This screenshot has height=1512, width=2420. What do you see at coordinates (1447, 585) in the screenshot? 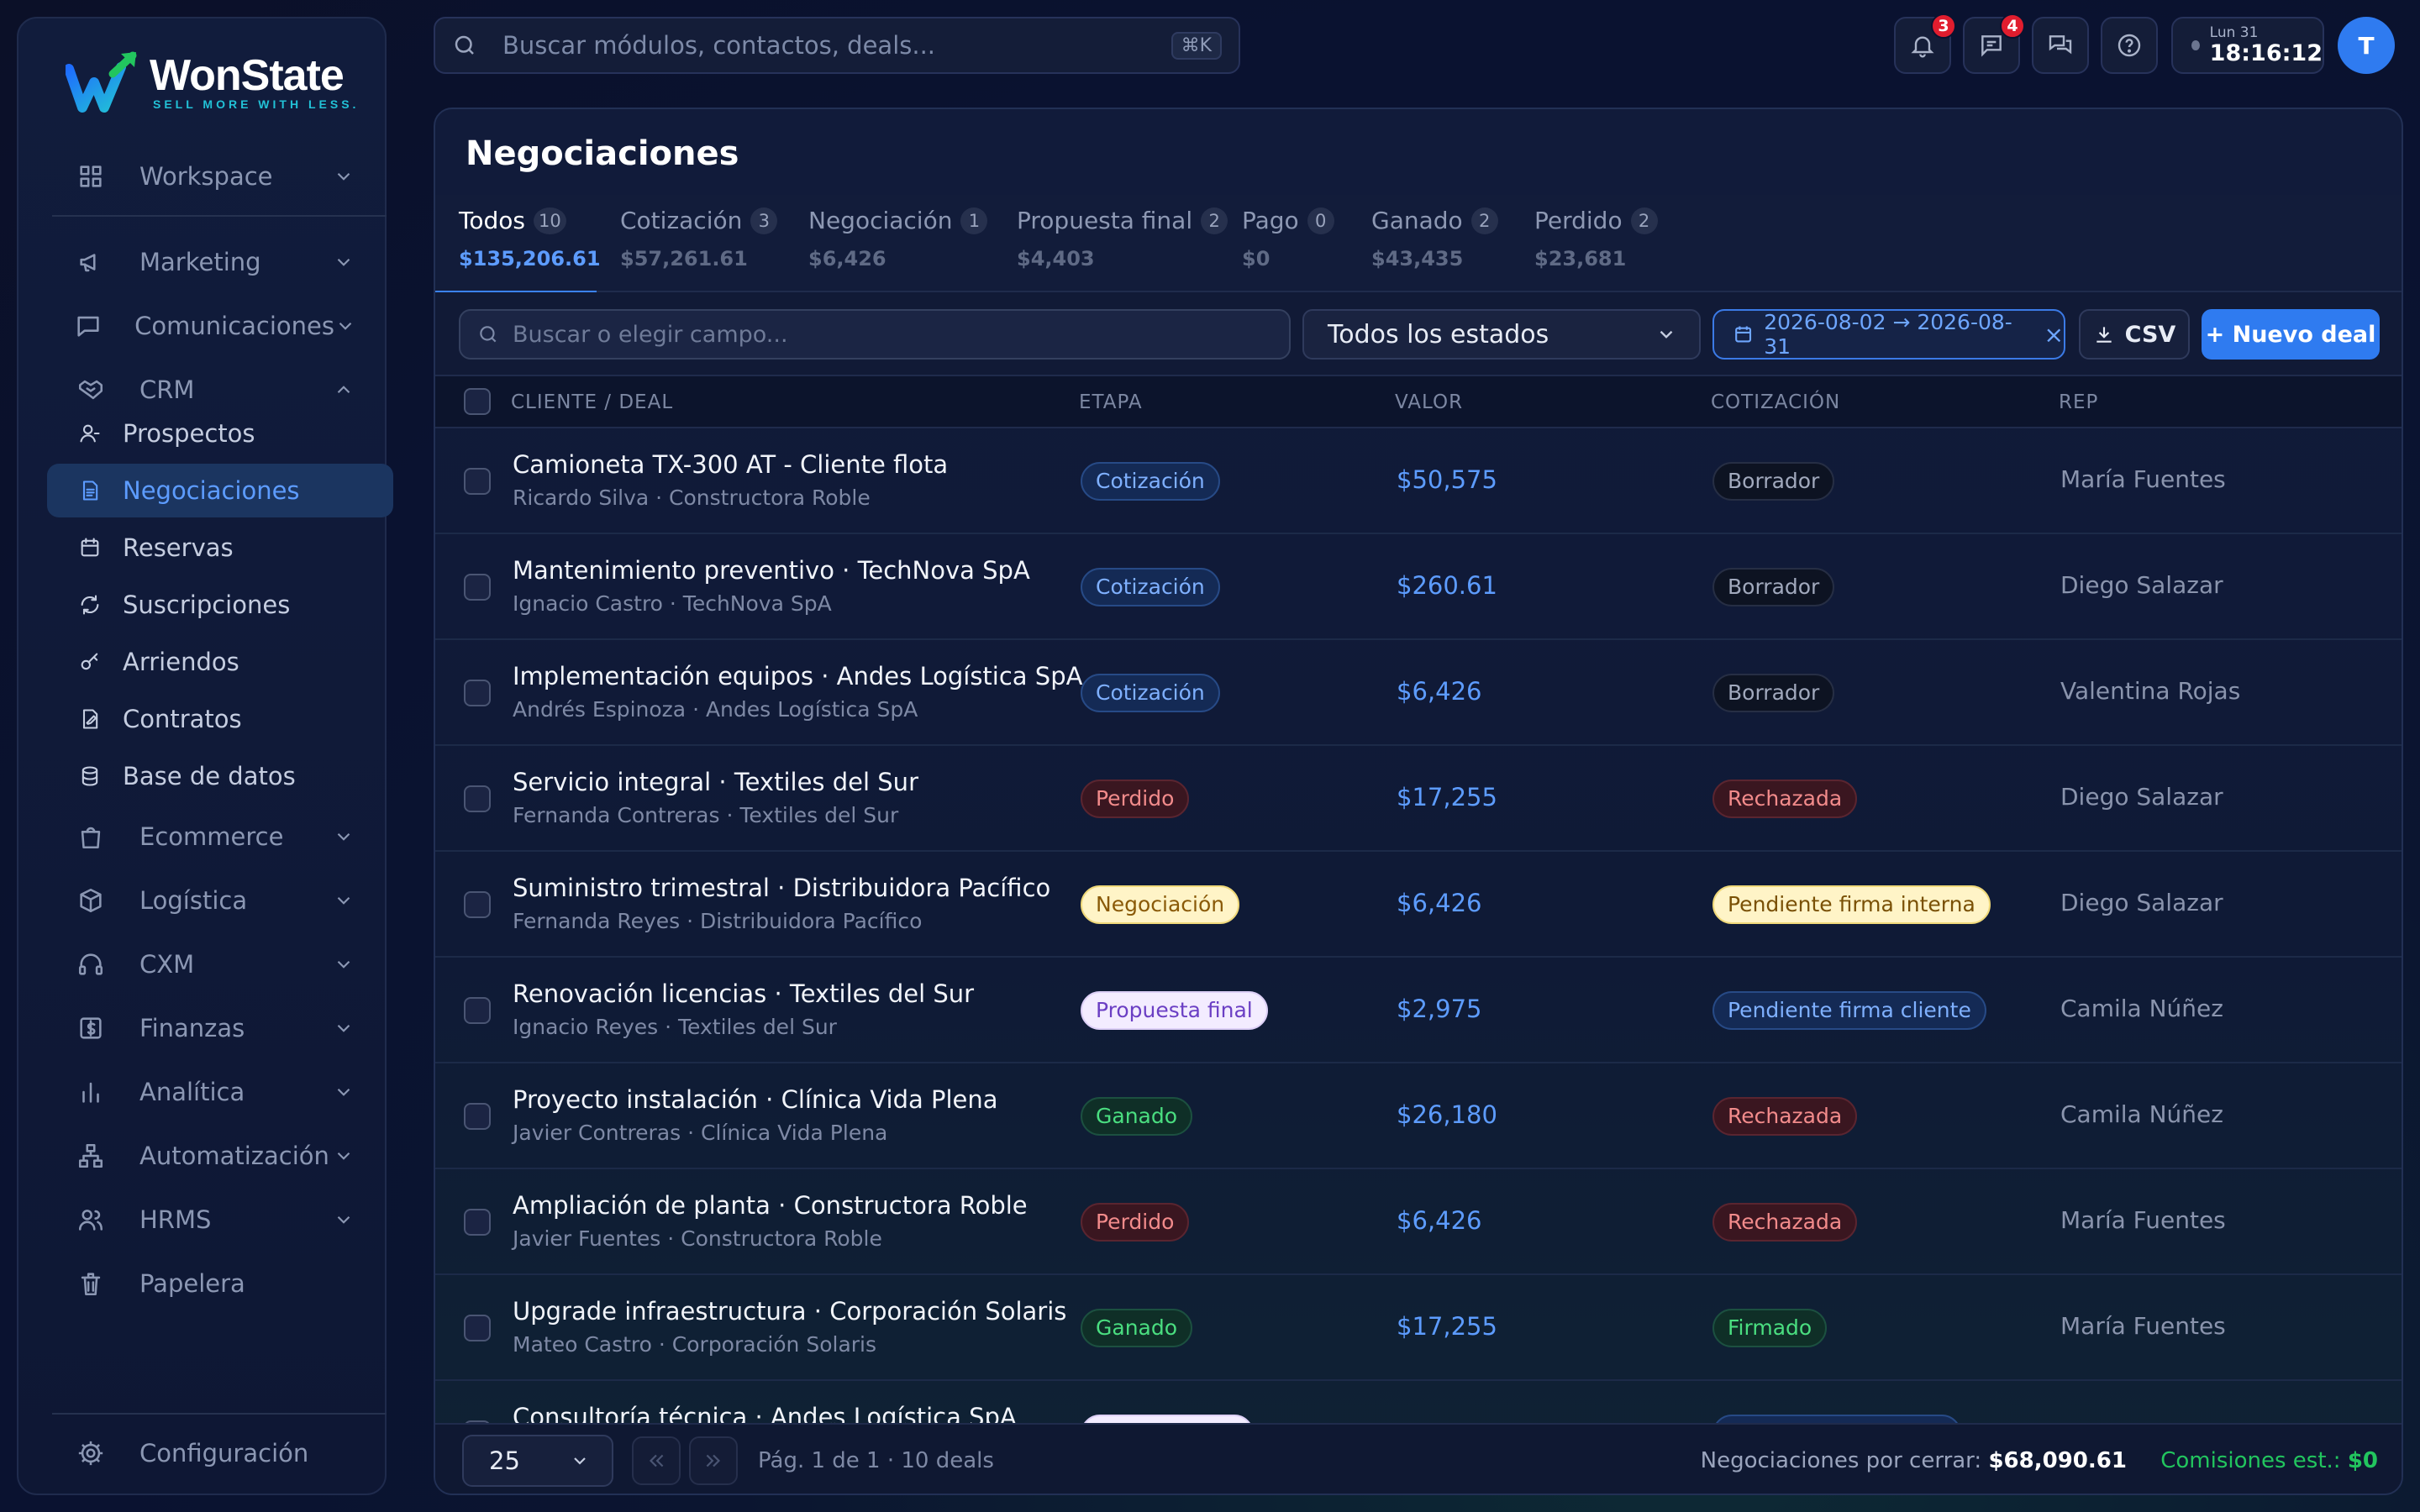
I see `deal-value: $260.61` at bounding box center [1447, 585].